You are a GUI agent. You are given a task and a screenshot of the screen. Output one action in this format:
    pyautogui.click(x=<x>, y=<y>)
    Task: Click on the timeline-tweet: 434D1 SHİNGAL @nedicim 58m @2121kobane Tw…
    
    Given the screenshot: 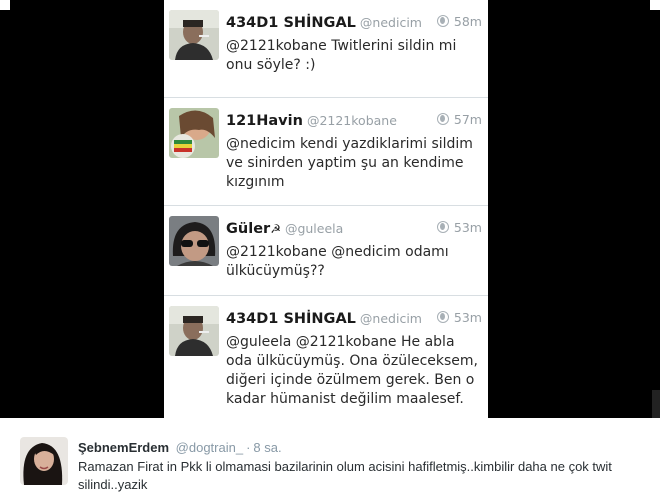 What is the action you would take?
    pyautogui.click(x=326, y=49)
    